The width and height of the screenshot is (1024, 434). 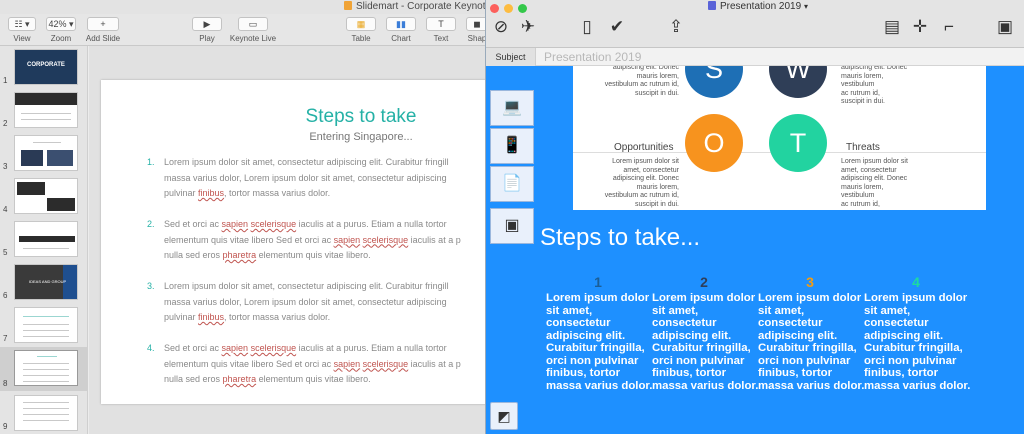 I want to click on zoom-select: 42% ▾, so click(x=61, y=24).